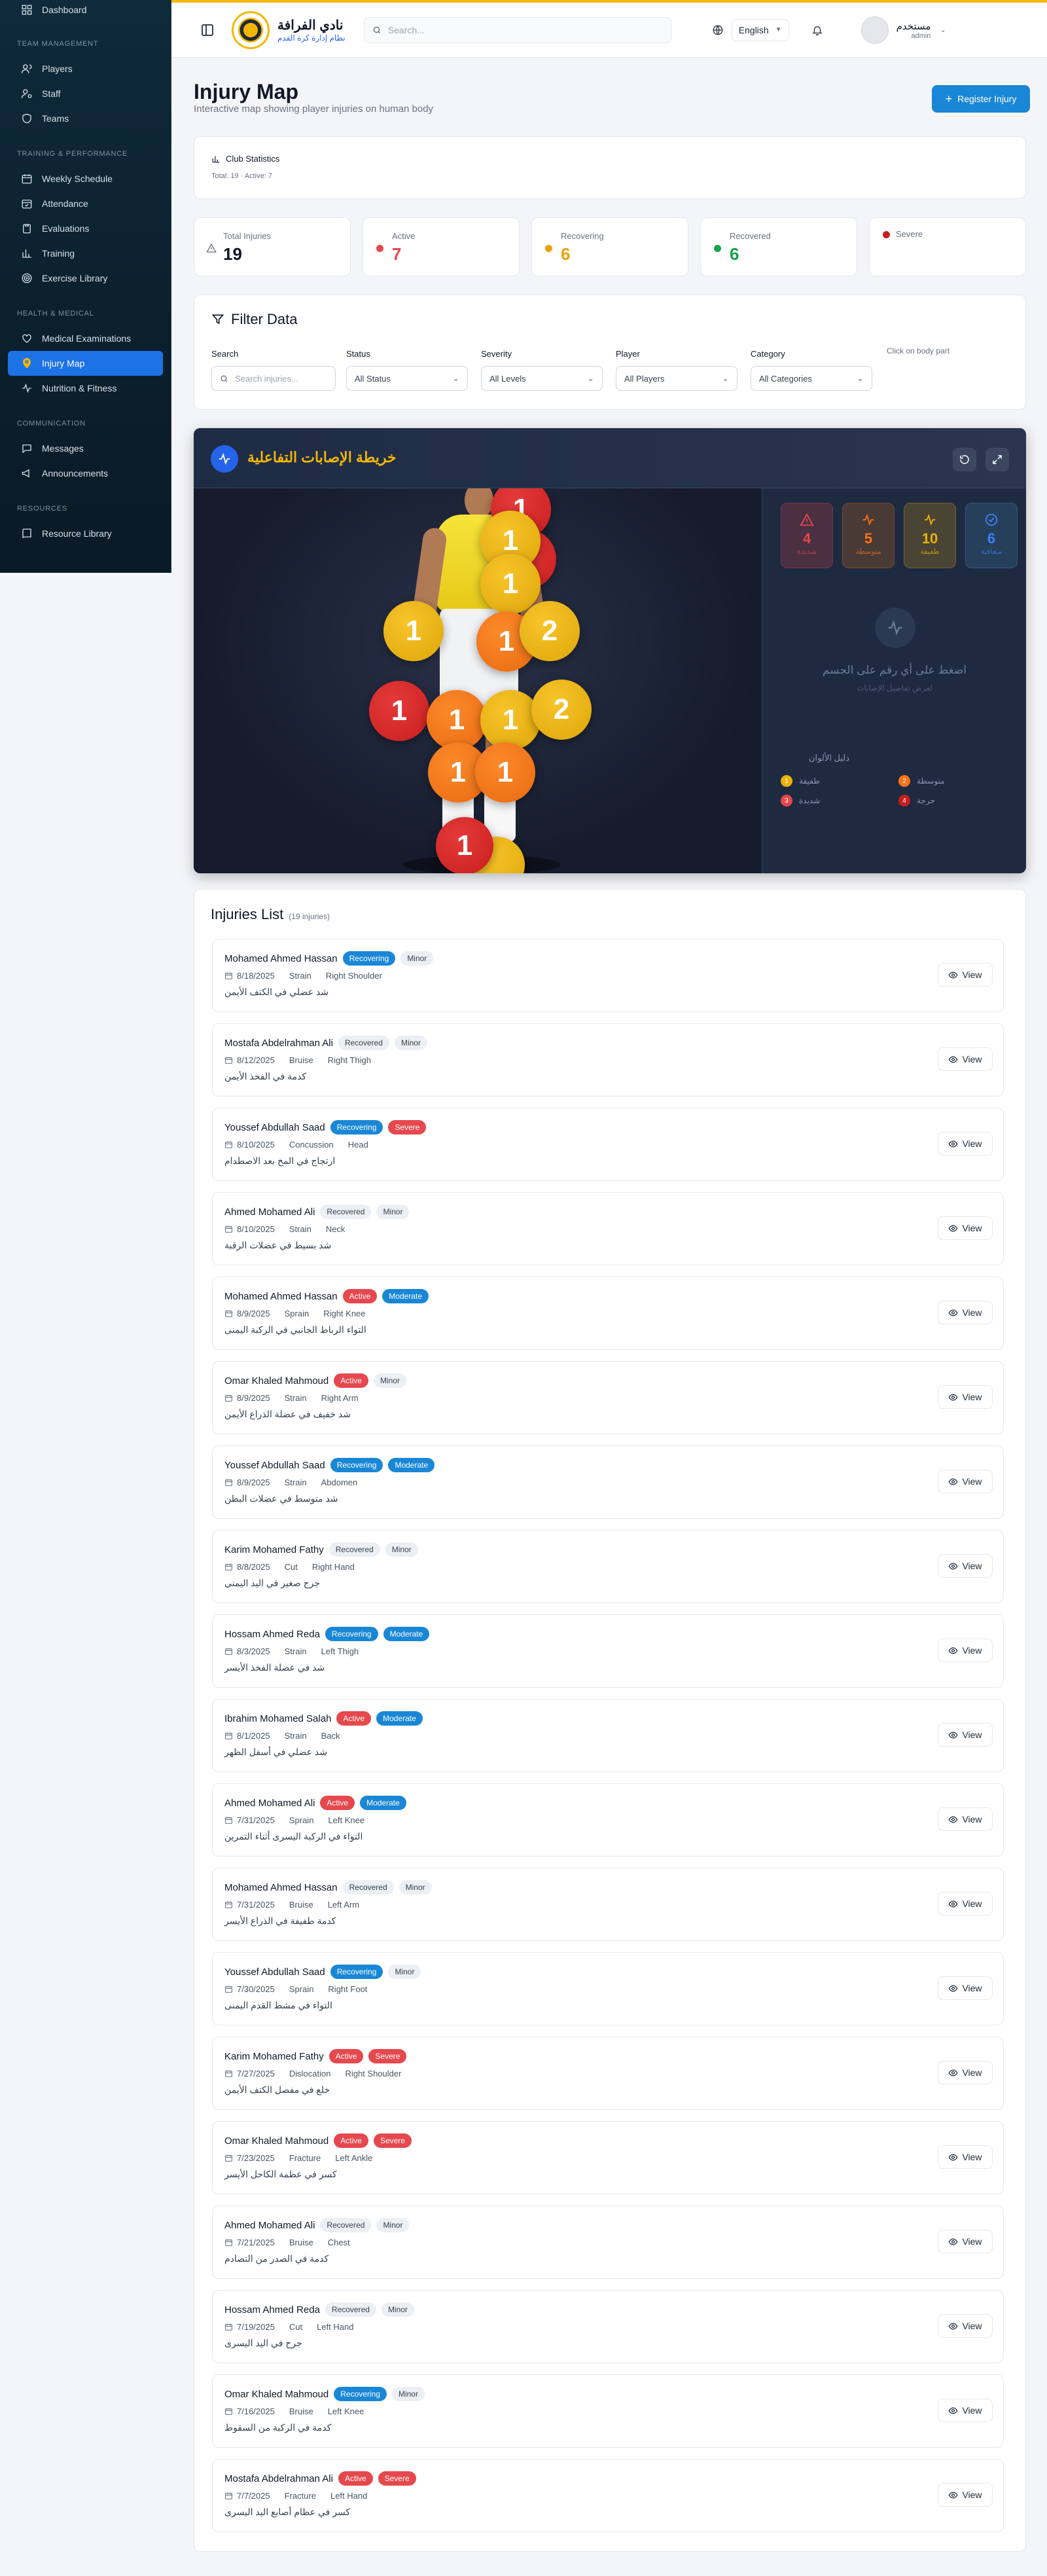  What do you see at coordinates (274, 1127) in the screenshot?
I see `player-name: Youssef Abdullah Saad` at bounding box center [274, 1127].